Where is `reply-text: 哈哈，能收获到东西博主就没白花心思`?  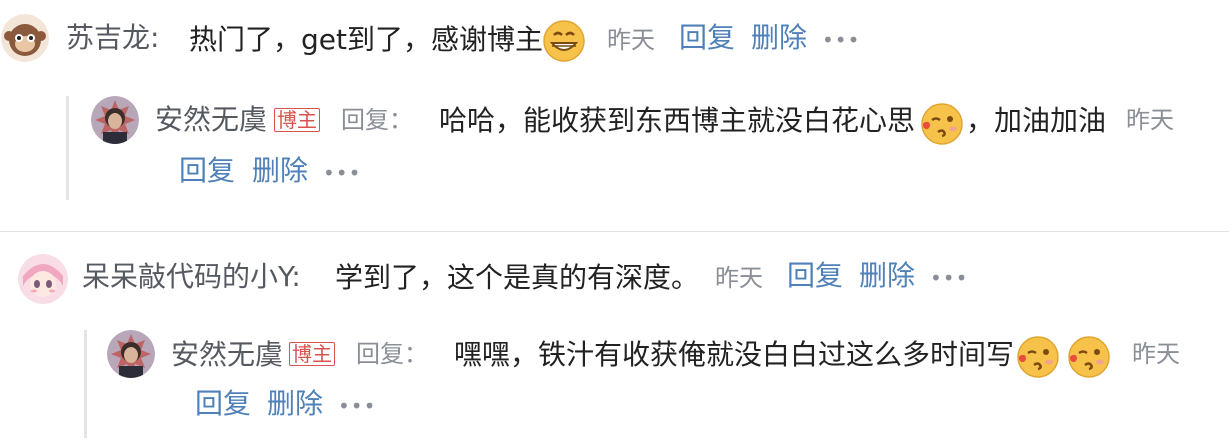
reply-text: 哈哈，能收获到东西博主就没白花心思 is located at coordinates (677, 120).